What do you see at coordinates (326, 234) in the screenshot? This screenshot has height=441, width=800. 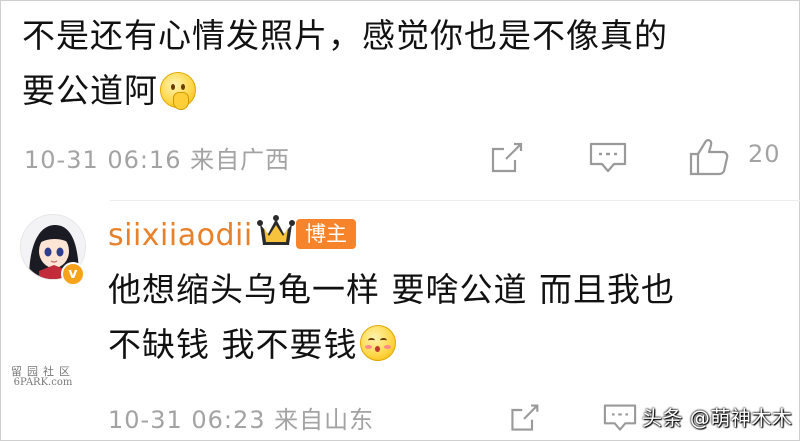 I see `blogger-badge: 博主` at bounding box center [326, 234].